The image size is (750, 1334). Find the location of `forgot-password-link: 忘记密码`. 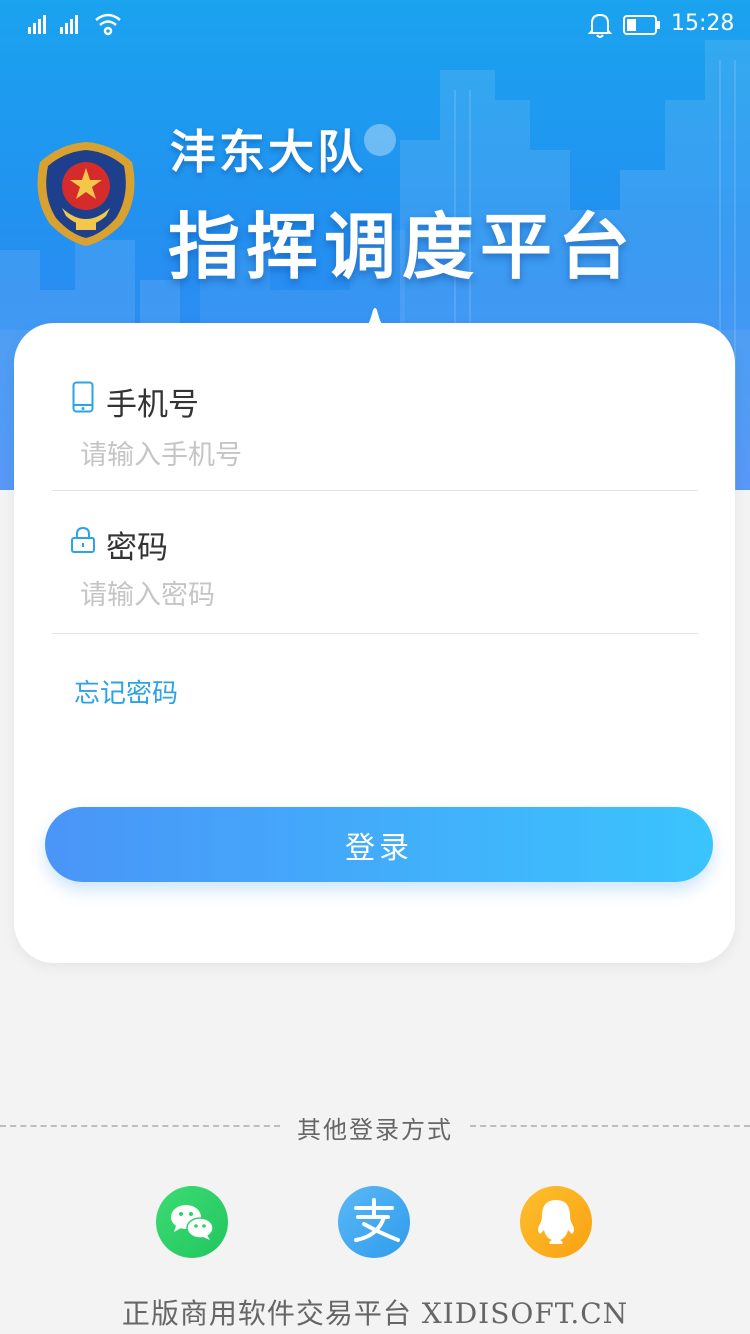

forgot-password-link: 忘记密码 is located at coordinates (126, 691).